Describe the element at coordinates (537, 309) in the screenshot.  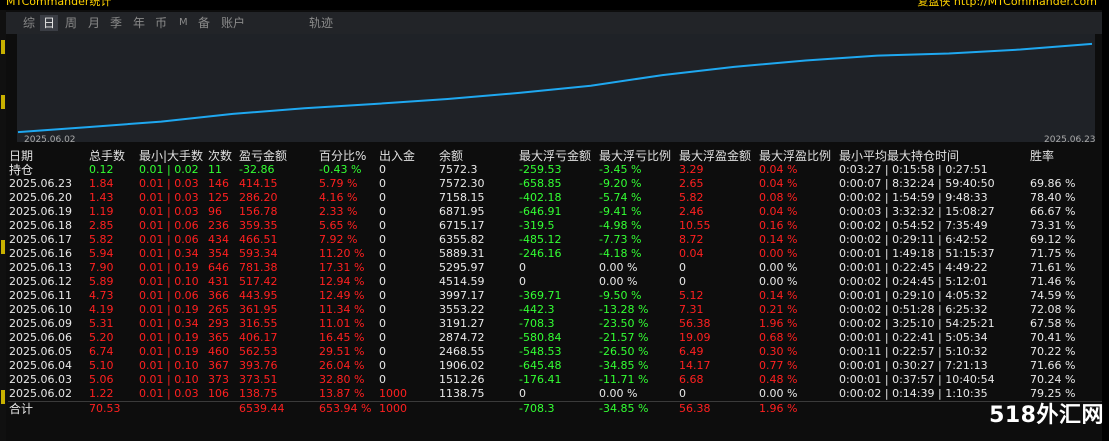
I see `row-max-float-loss: -442.3` at that location.